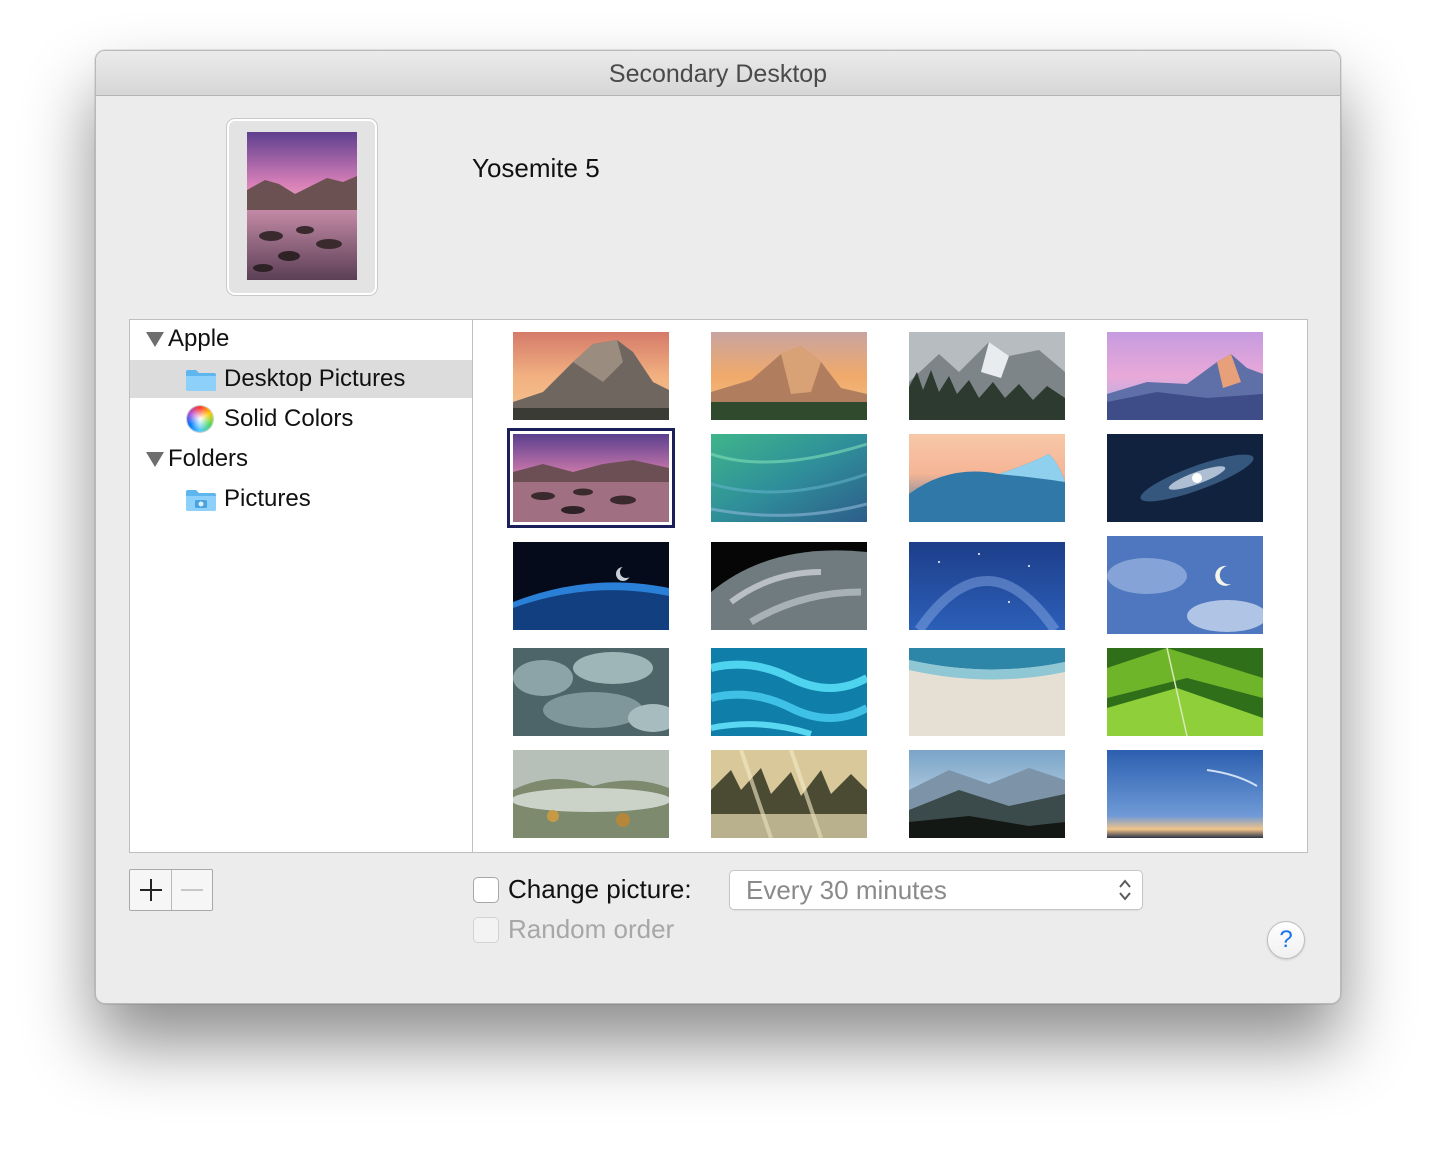 The image size is (1434, 1150). I want to click on add-folder-button, so click(151, 890).